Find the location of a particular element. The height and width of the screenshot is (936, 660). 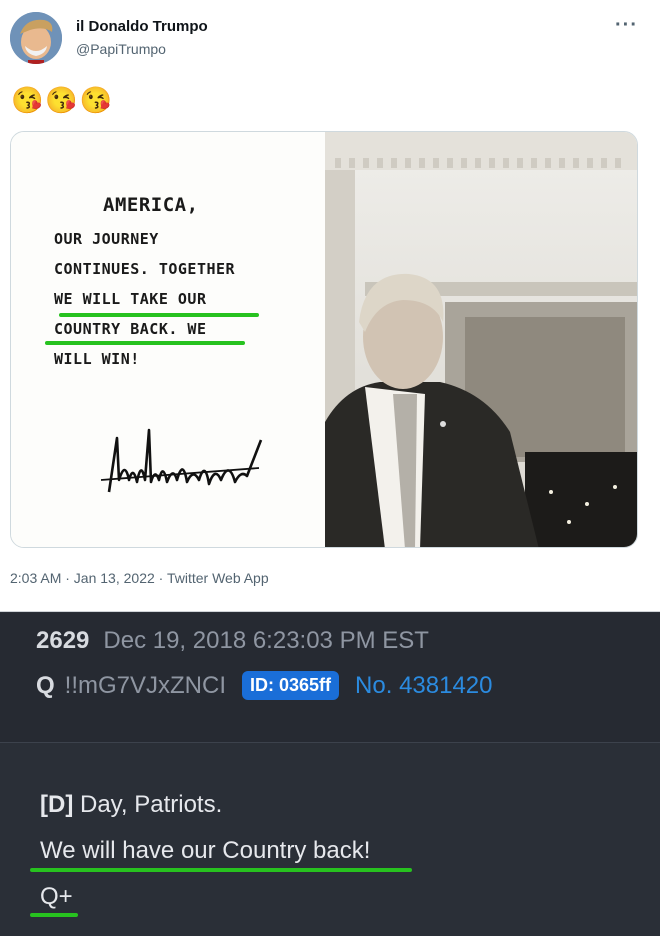

post-signoff: Q+ is located at coordinates (56, 896).